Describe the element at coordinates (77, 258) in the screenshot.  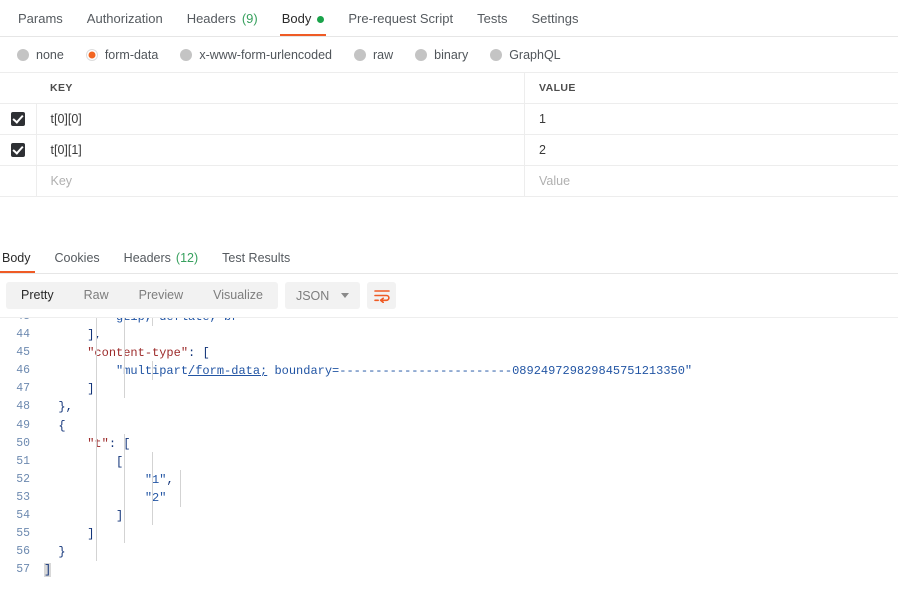
I see `response-tab-label: Cookies` at that location.